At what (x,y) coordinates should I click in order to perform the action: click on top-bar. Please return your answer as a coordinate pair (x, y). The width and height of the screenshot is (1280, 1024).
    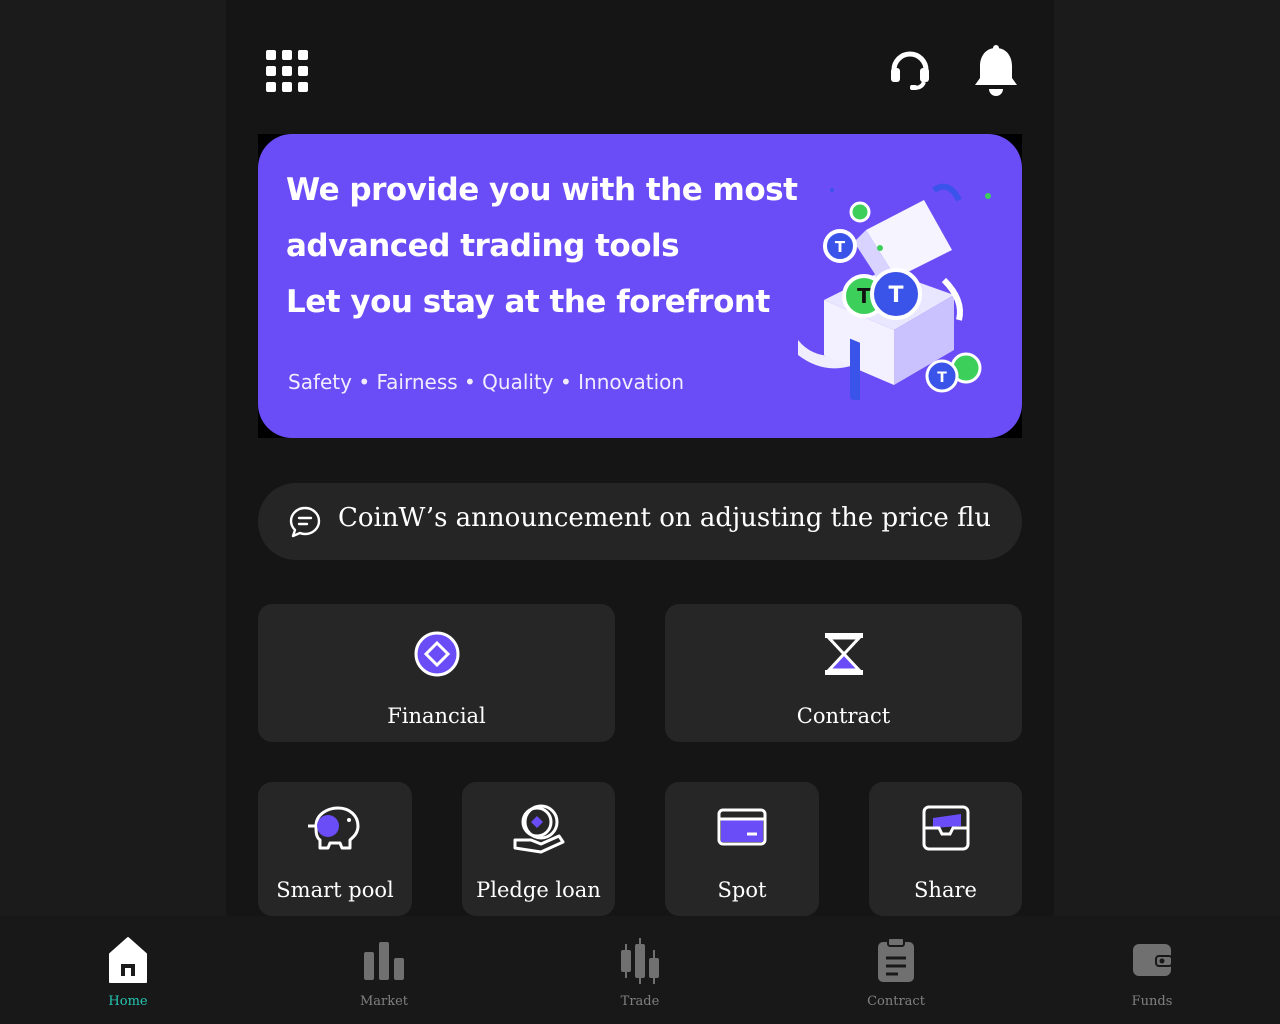
    Looking at the image, I should click on (640, 67).